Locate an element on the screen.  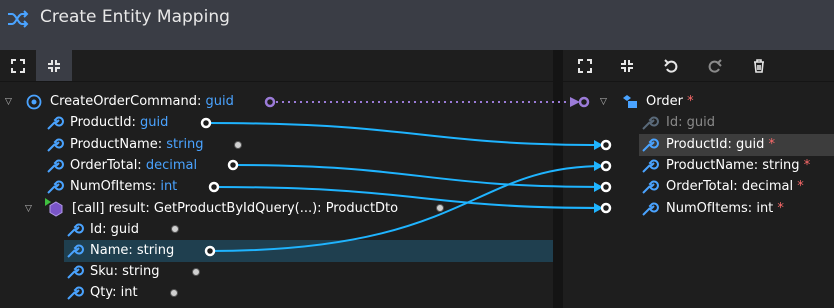
source-connector-productid is located at coordinates (206, 123).